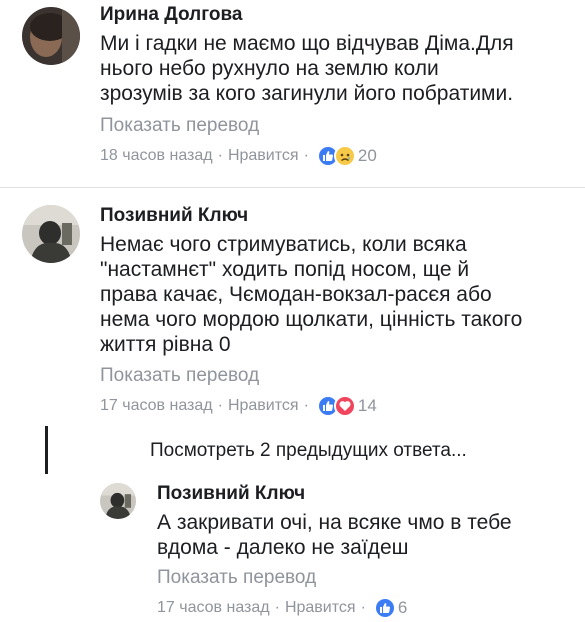 The height and width of the screenshot is (622, 585). I want to click on comment-meta: 17 часов назад · Нравится · 6, so click(282, 608).